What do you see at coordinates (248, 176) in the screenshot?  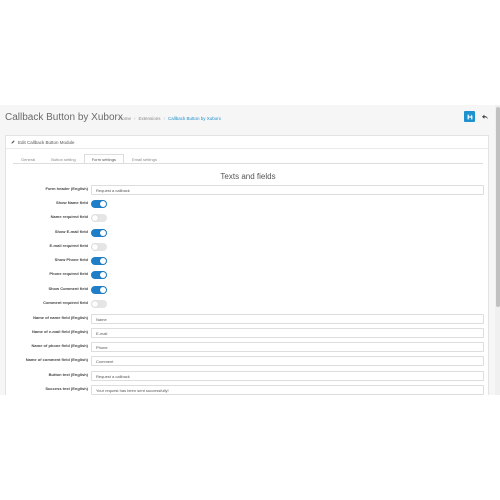 I see `section-title: Texts and fields` at bounding box center [248, 176].